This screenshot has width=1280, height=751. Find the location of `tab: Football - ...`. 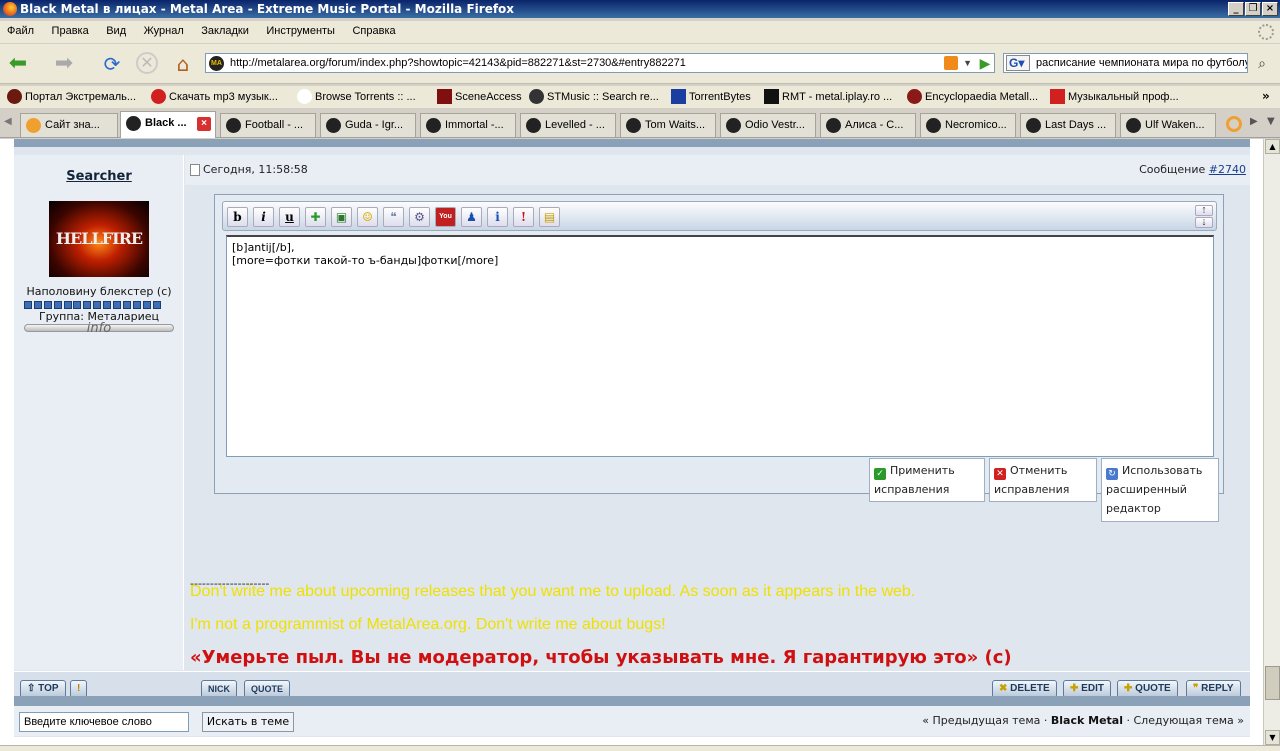

tab: Football - ... is located at coordinates (268, 125).